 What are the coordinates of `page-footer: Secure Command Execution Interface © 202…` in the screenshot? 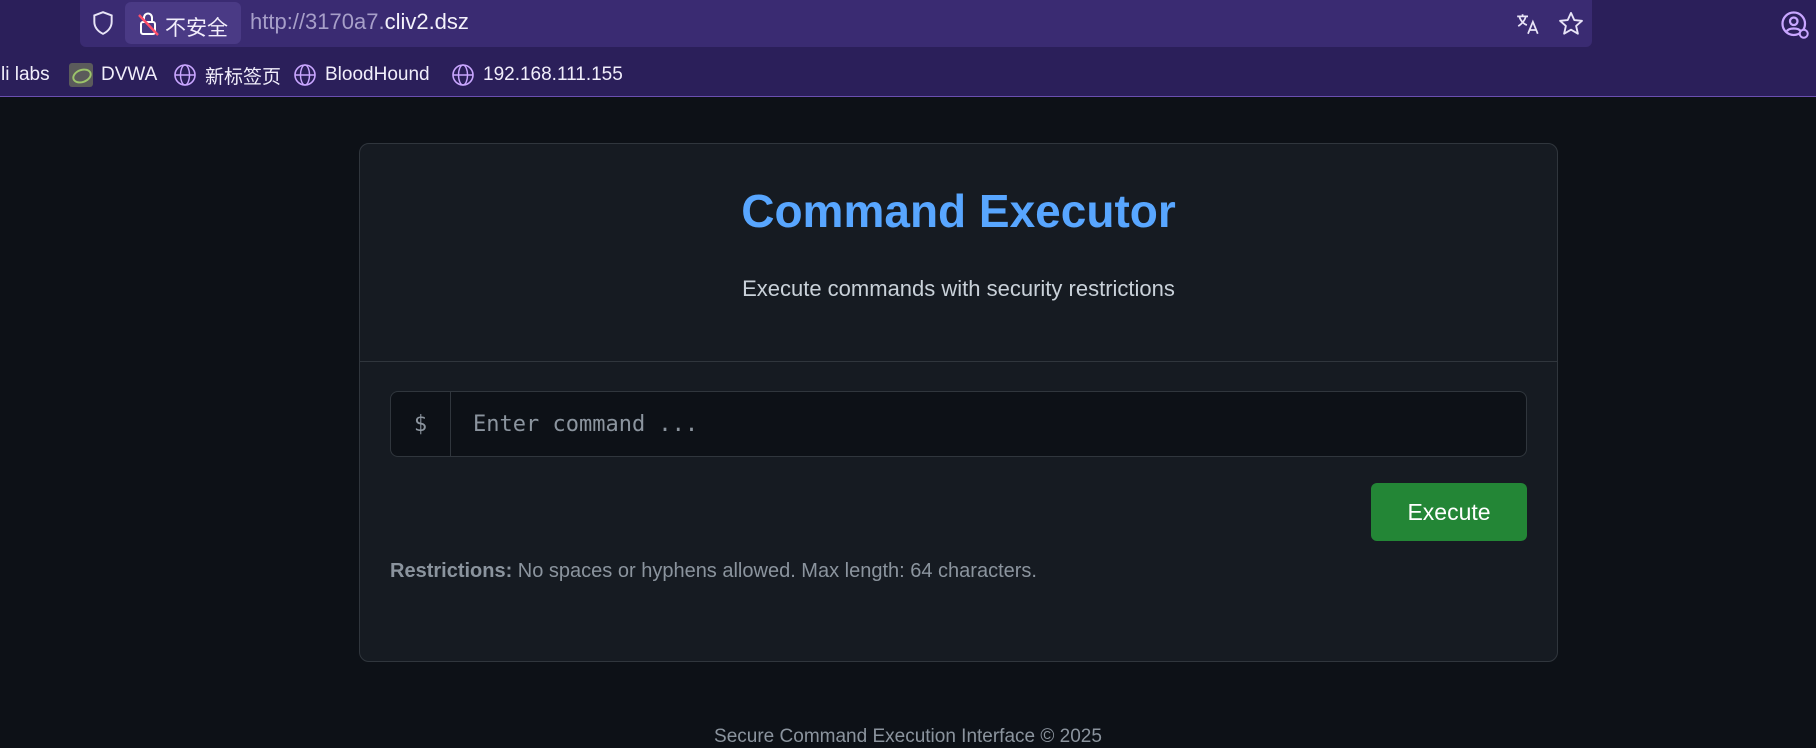 It's located at (908, 736).